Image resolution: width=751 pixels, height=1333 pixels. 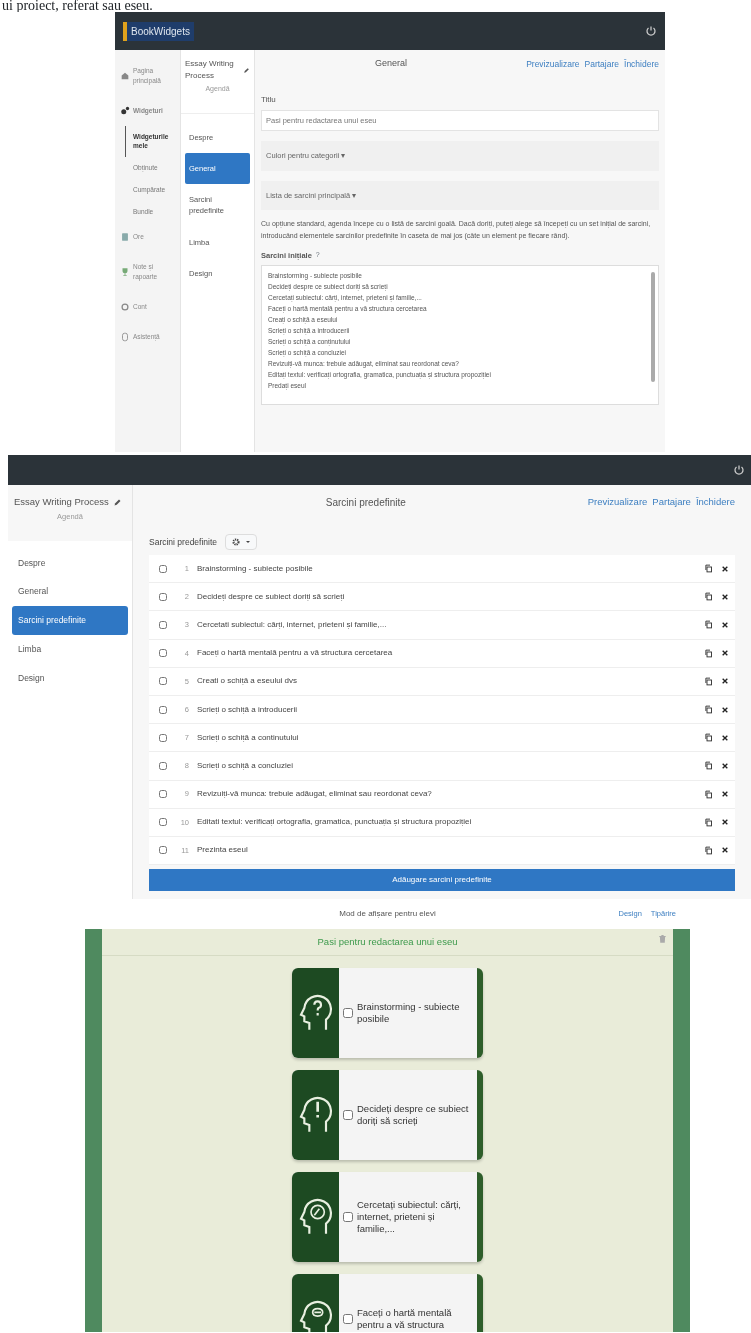 I want to click on tasks-textarea, so click(x=460, y=335).